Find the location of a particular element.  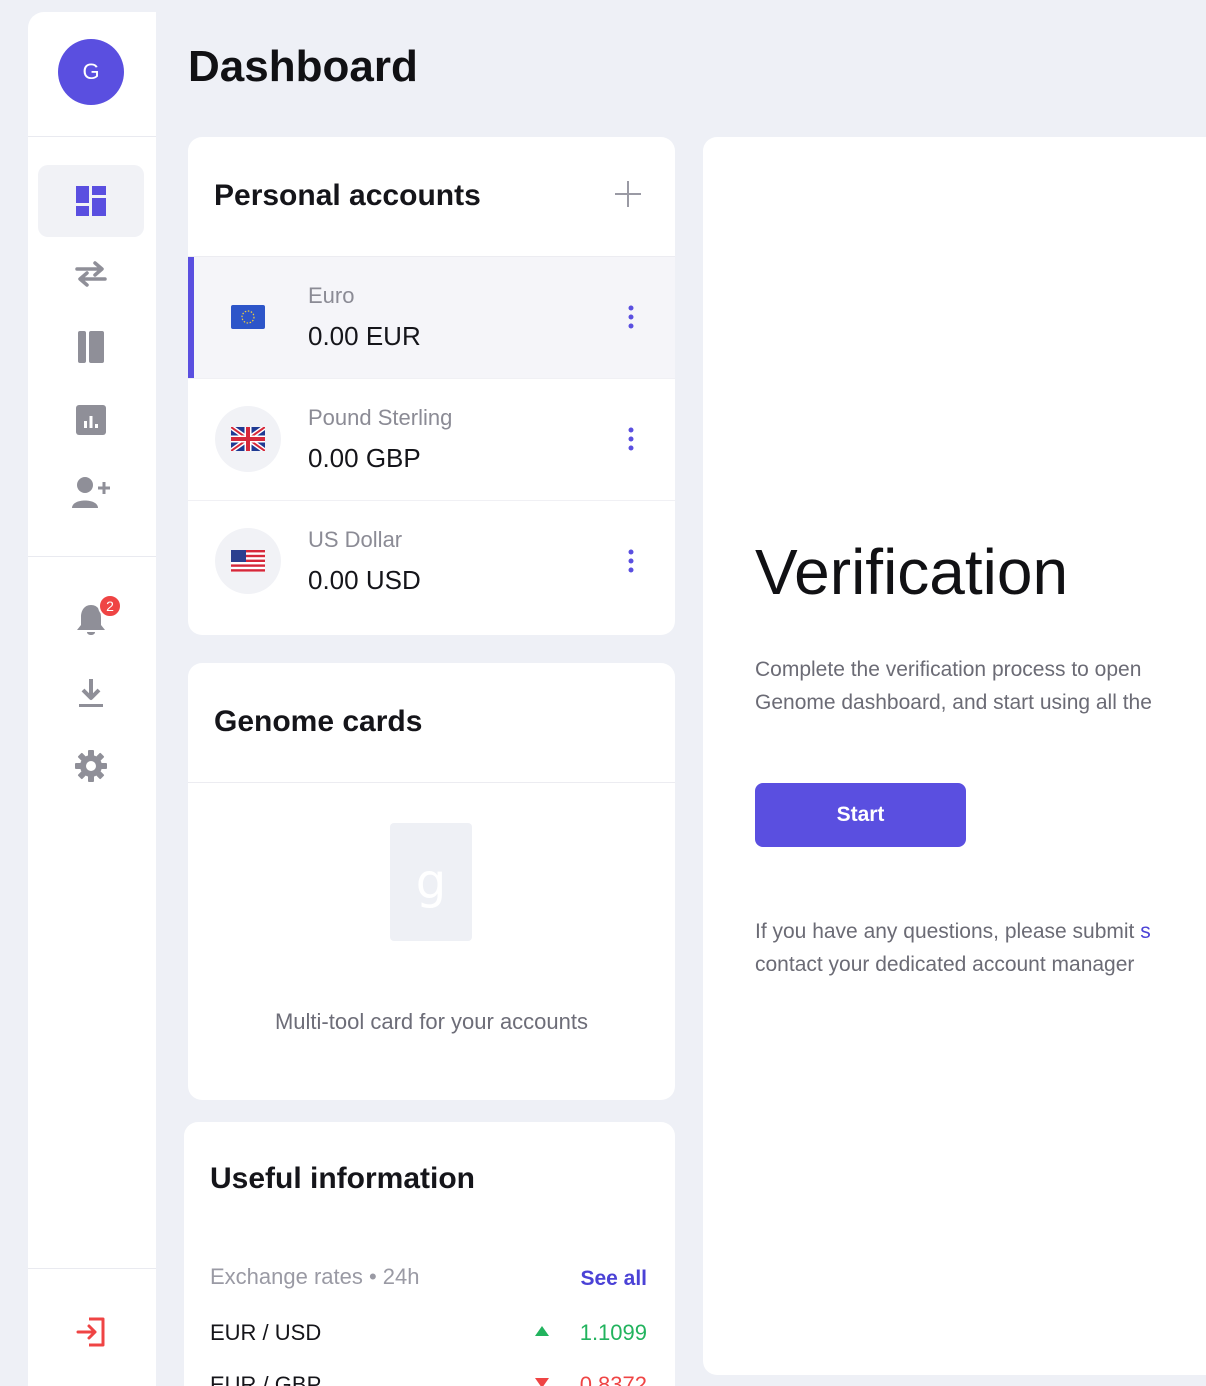

account-row-eur: Euro 0.00 EUR is located at coordinates (431, 318).